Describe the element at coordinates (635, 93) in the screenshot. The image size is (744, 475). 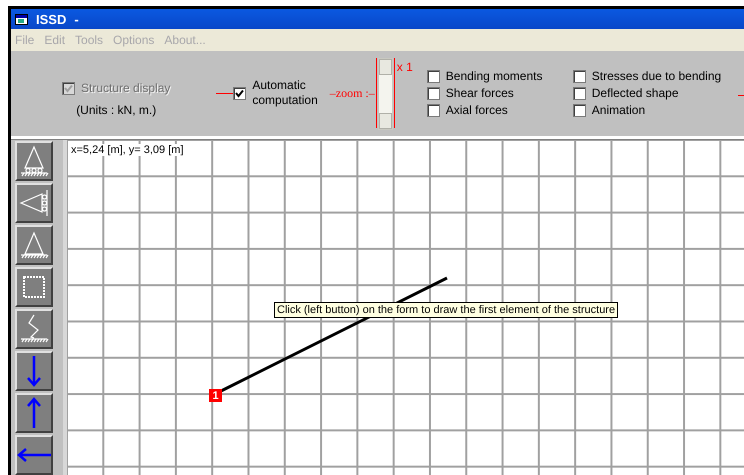
I see `checkbox-label: Deflected shape` at that location.